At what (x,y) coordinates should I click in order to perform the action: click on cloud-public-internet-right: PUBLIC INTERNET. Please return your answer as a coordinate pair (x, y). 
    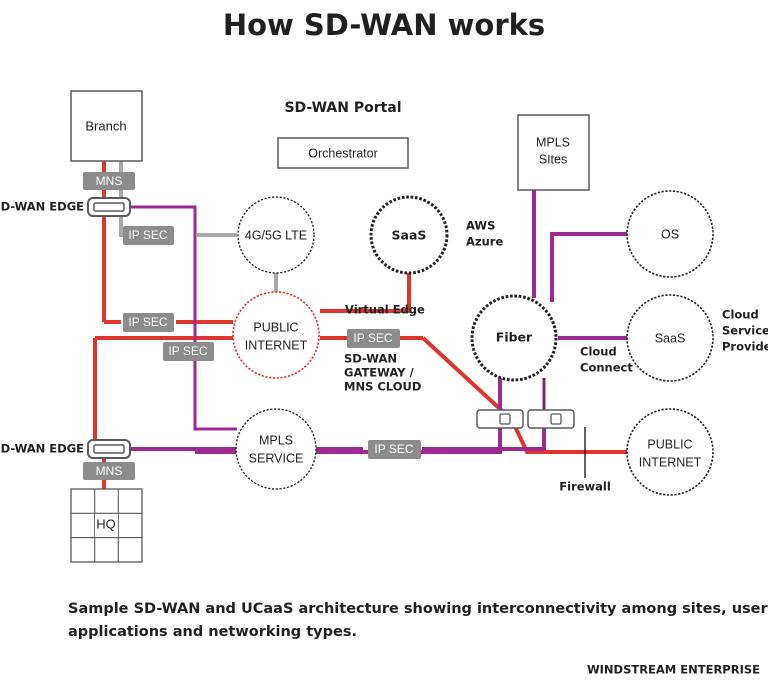
    Looking at the image, I should click on (670, 452).